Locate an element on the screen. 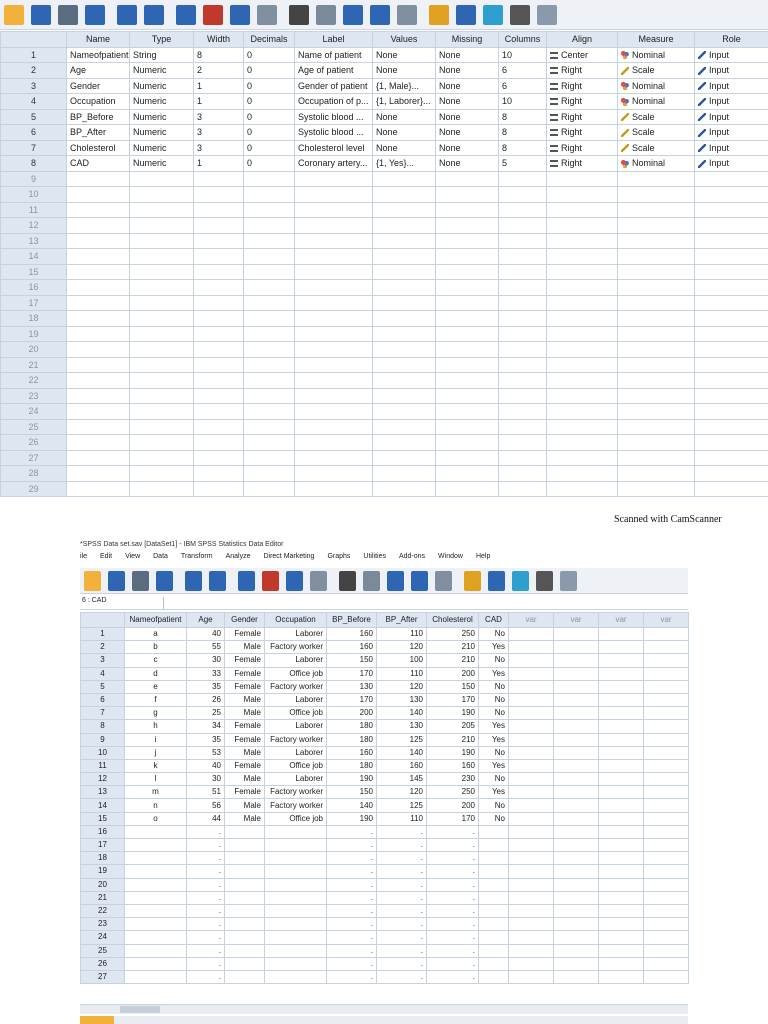 Image resolution: width=768 pixels, height=1024 pixels. data-cell: k is located at coordinates (155, 766).